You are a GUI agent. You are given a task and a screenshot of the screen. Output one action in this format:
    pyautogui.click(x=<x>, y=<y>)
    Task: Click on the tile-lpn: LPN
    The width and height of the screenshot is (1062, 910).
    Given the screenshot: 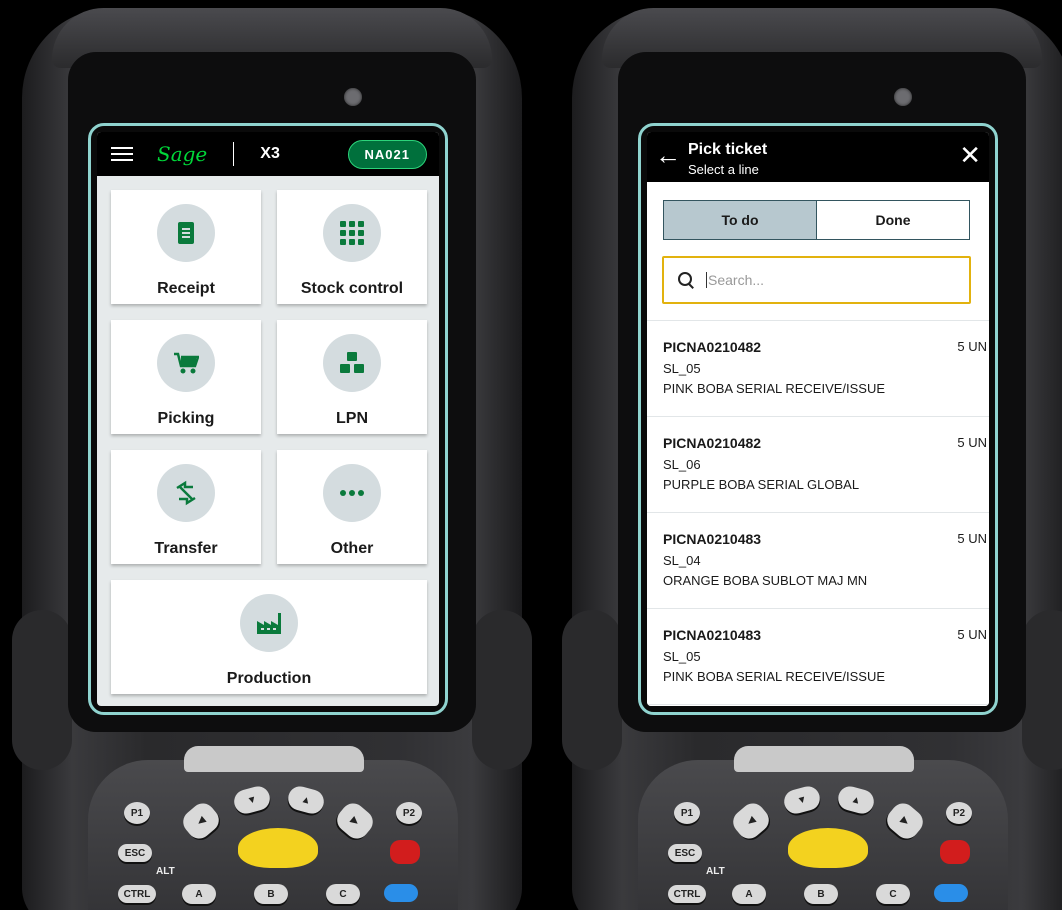 What is the action you would take?
    pyautogui.click(x=352, y=377)
    